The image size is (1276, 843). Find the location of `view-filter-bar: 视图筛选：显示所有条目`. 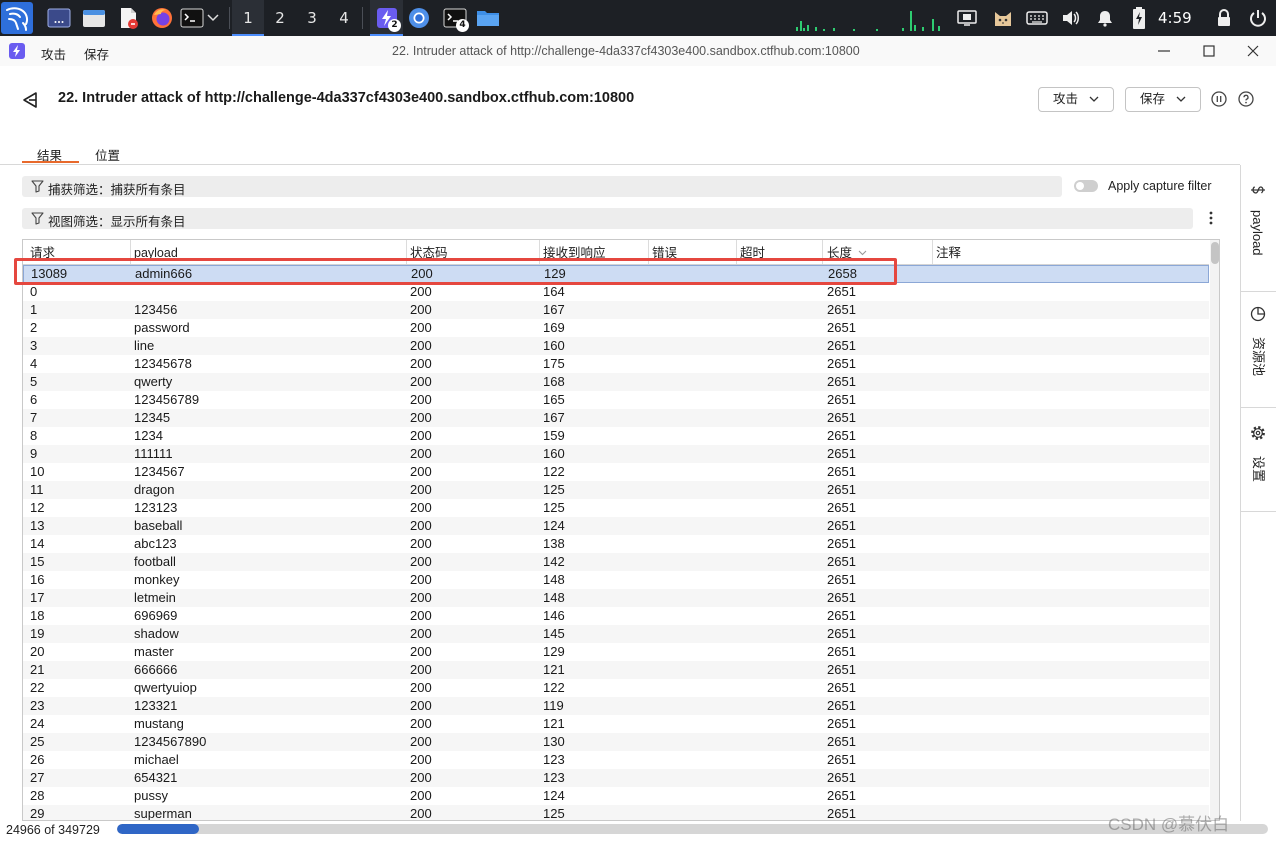

view-filter-bar: 视图筛选：显示所有条目 is located at coordinates (607, 218).